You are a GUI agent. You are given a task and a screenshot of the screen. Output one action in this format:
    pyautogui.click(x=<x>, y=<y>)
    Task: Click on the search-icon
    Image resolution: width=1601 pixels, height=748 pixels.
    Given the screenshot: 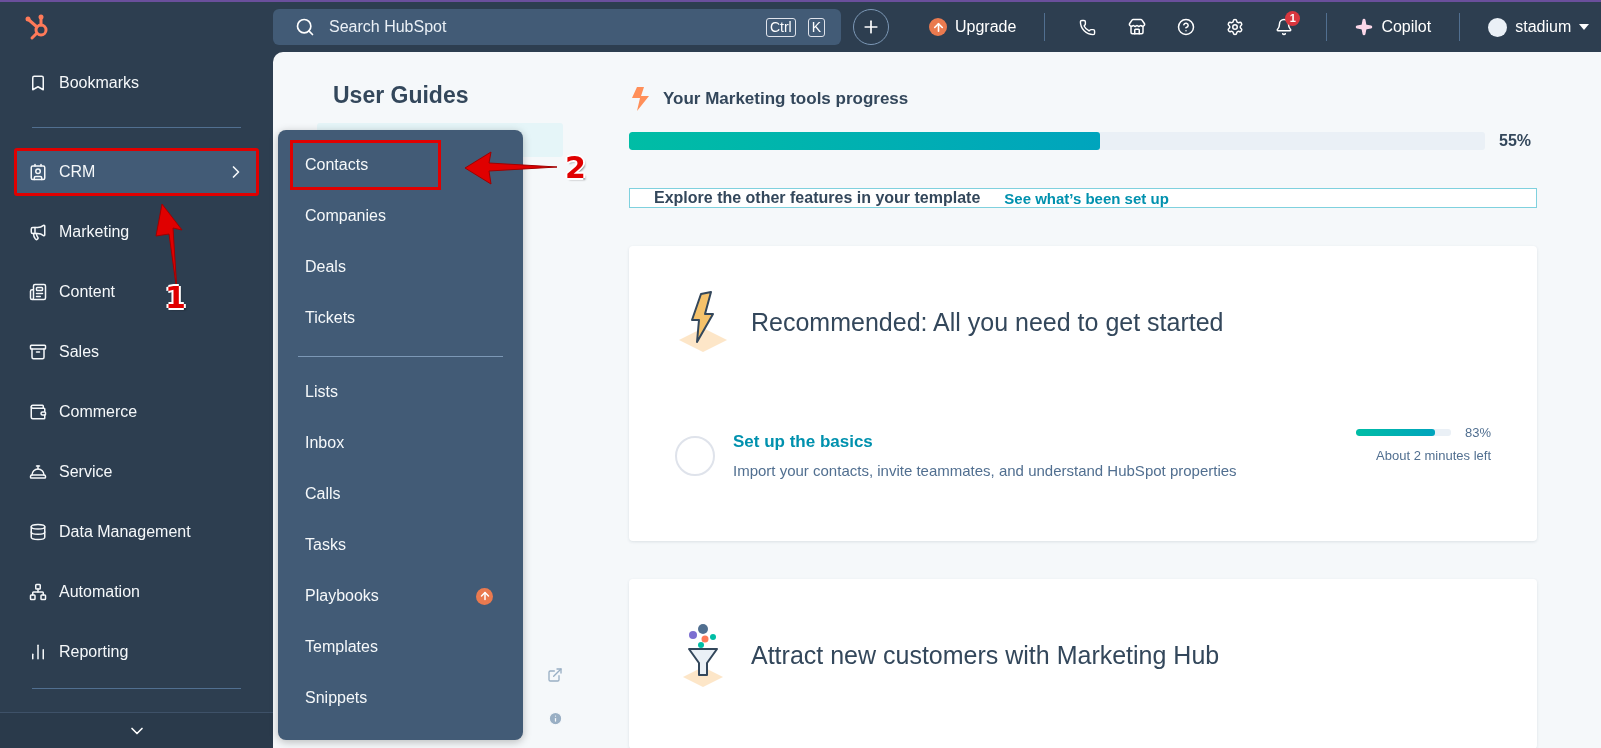 What is the action you would take?
    pyautogui.click(x=305, y=27)
    